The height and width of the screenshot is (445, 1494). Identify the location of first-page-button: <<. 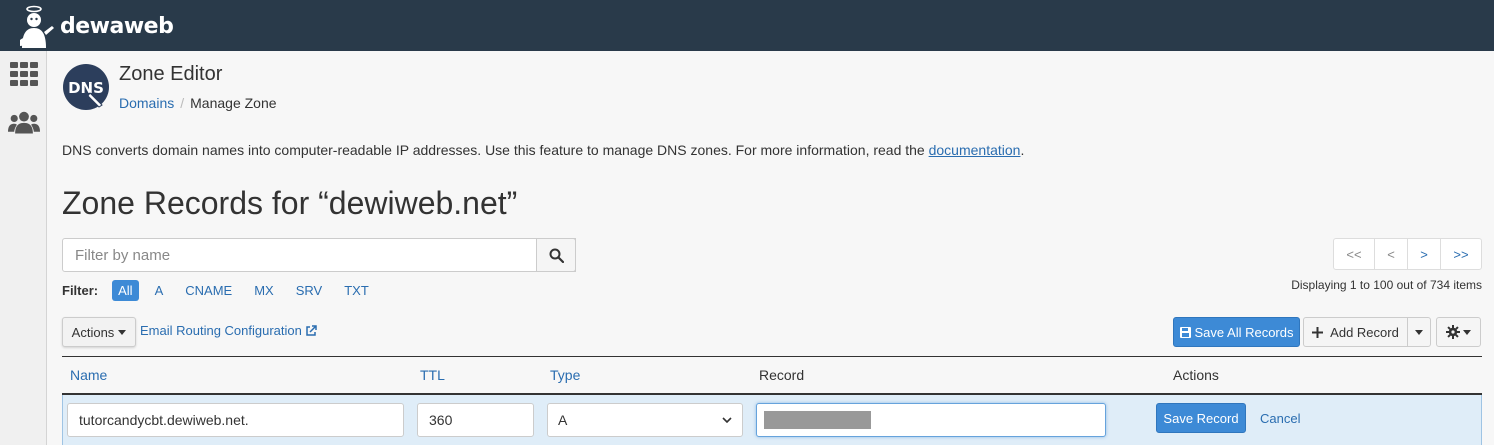
(1354, 254).